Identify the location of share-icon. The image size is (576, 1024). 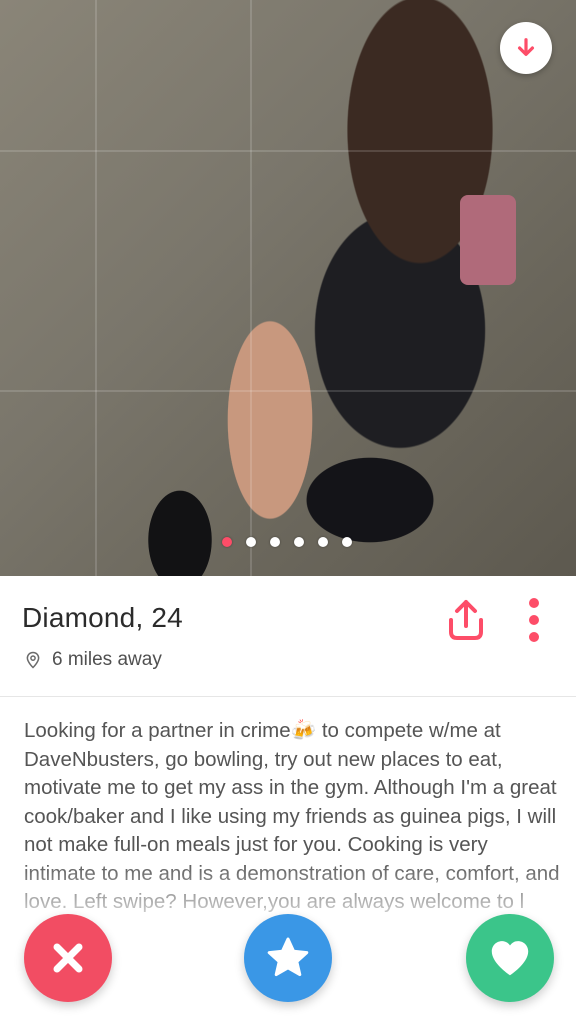
(466, 620).